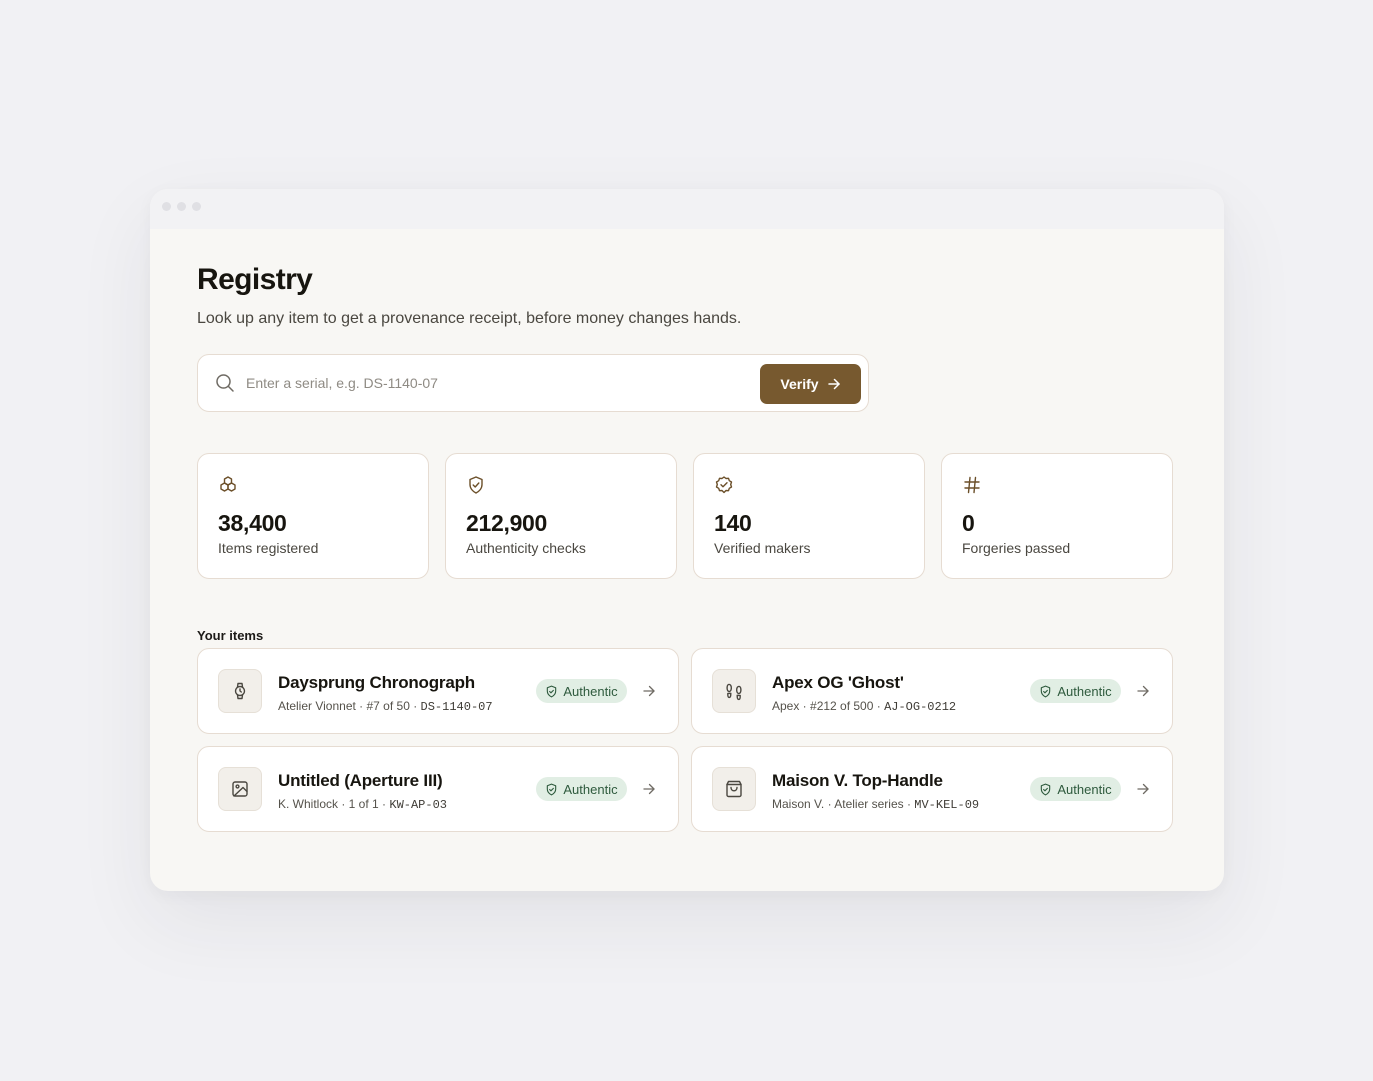  Describe the element at coordinates (496, 383) in the screenshot. I see `serial-search-input` at that location.